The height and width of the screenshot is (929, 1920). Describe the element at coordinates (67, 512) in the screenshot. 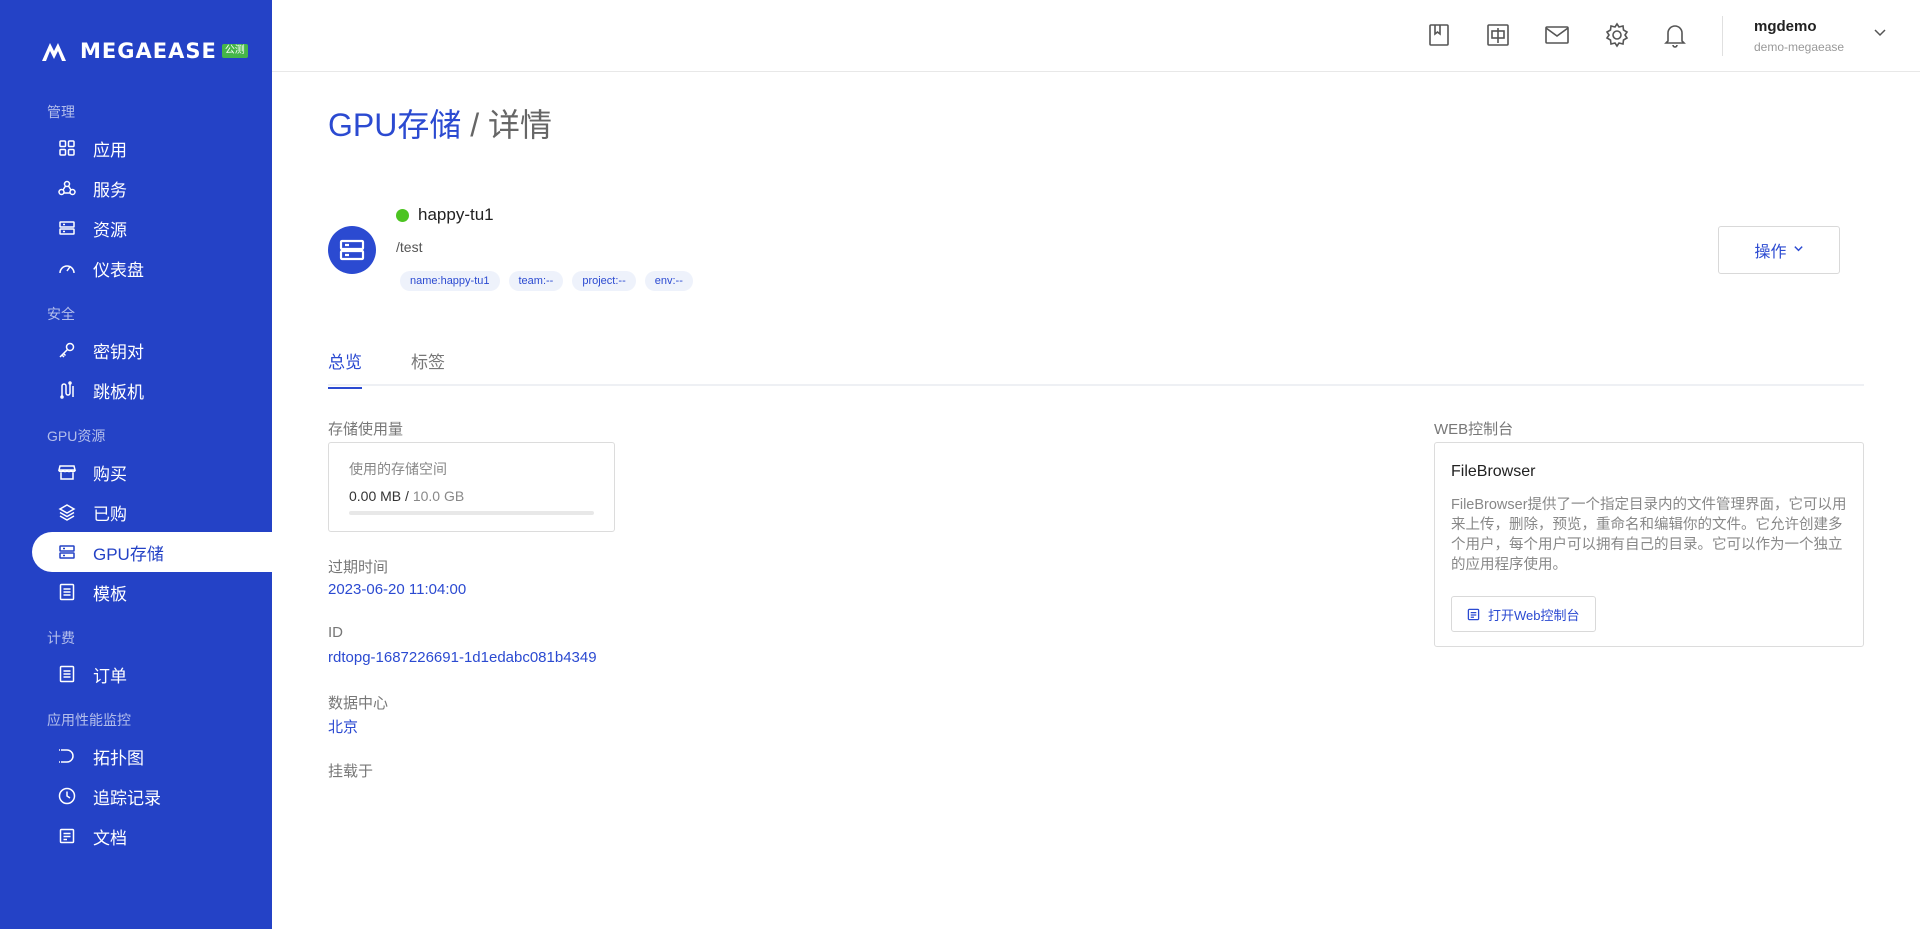

I see `layers-icon` at that location.